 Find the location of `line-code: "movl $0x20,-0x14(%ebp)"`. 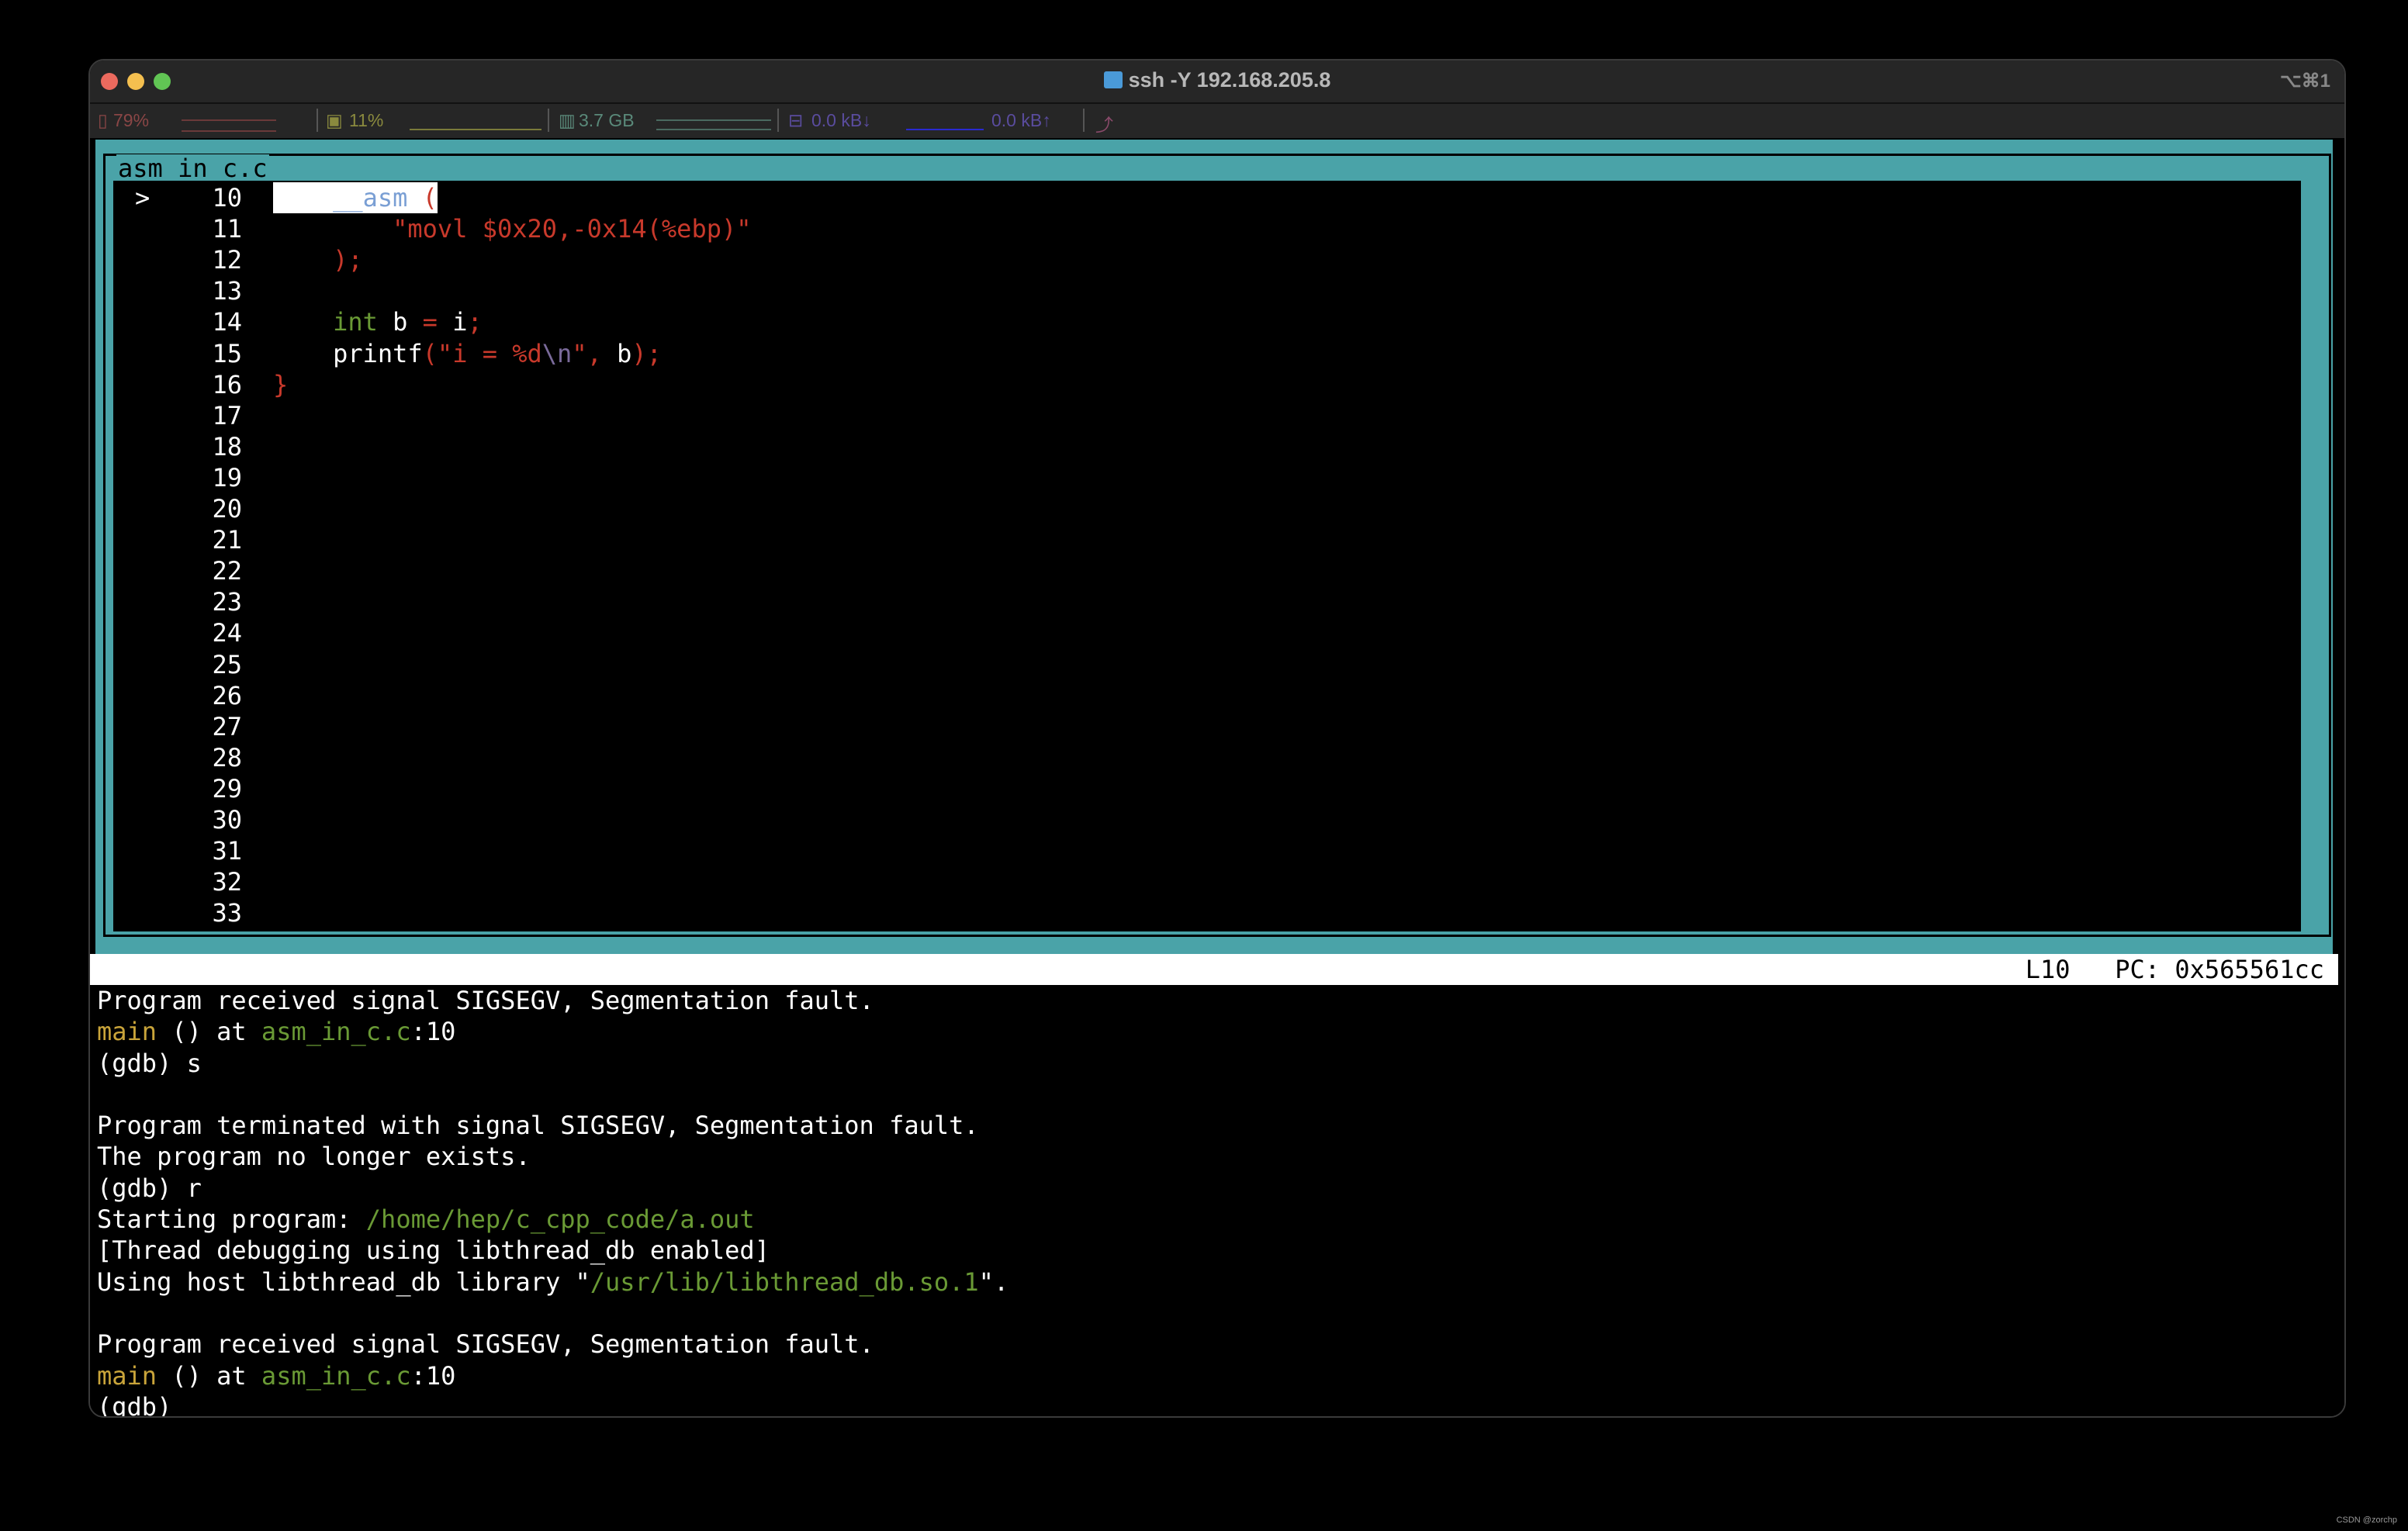

line-code: "movl $0x20,-0x14(%ebp)" is located at coordinates (512, 228).